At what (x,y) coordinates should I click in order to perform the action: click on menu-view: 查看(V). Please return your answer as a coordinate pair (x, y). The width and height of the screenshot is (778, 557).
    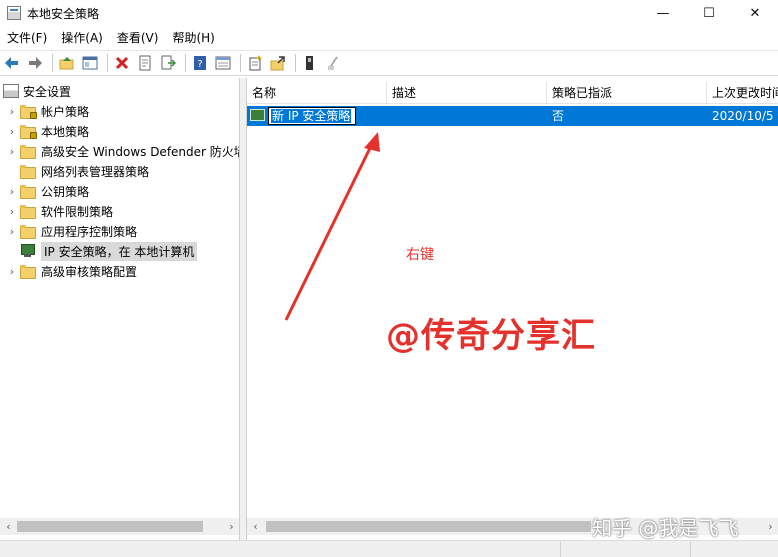
    Looking at the image, I should click on (138, 38).